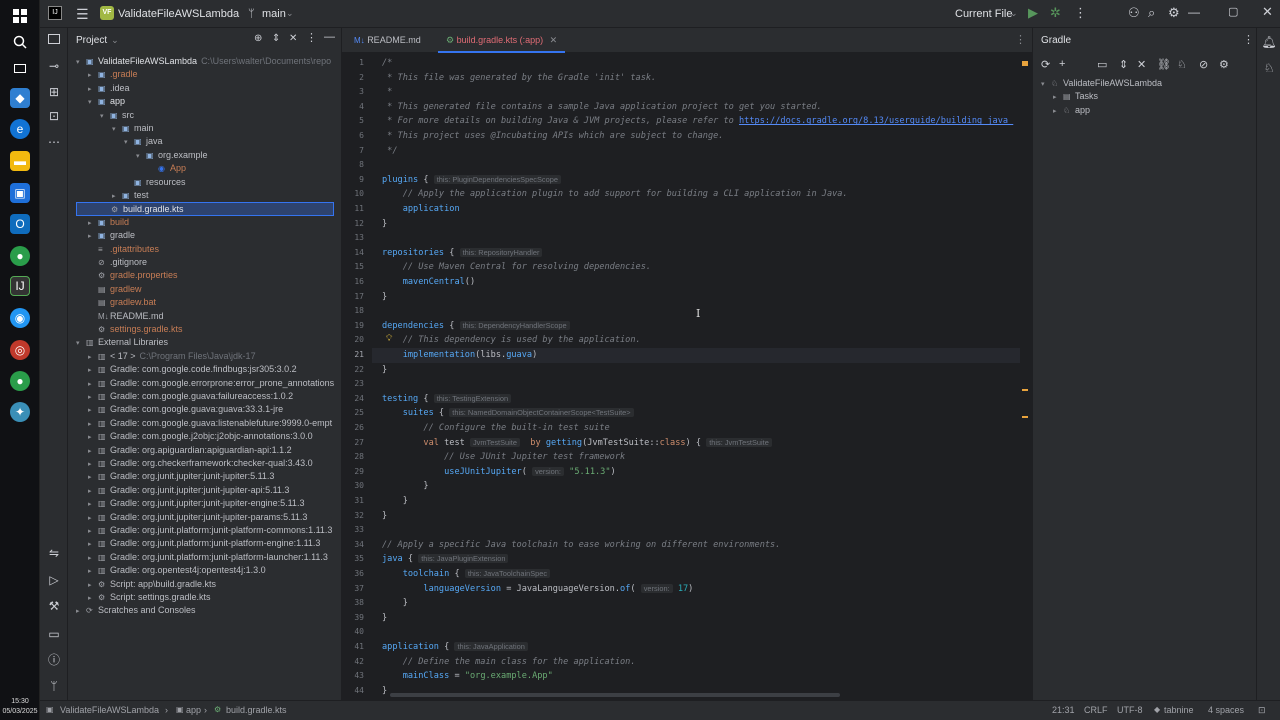  I want to click on app-icon: ◆, so click(20, 98).